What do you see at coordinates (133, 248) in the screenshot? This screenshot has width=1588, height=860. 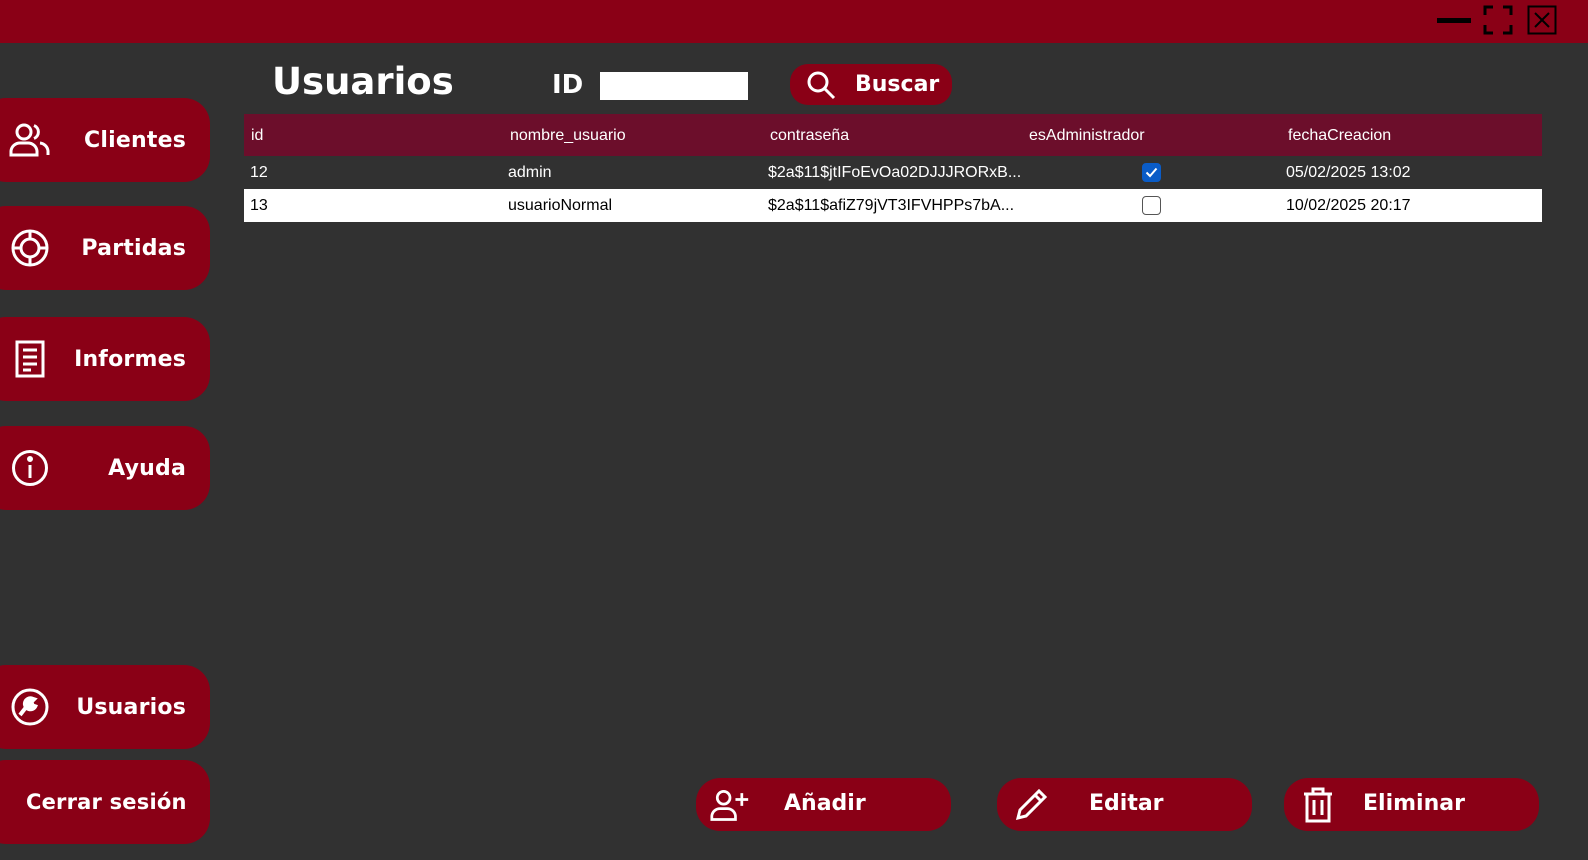 I see `sidebar-item-label: Partidas` at bounding box center [133, 248].